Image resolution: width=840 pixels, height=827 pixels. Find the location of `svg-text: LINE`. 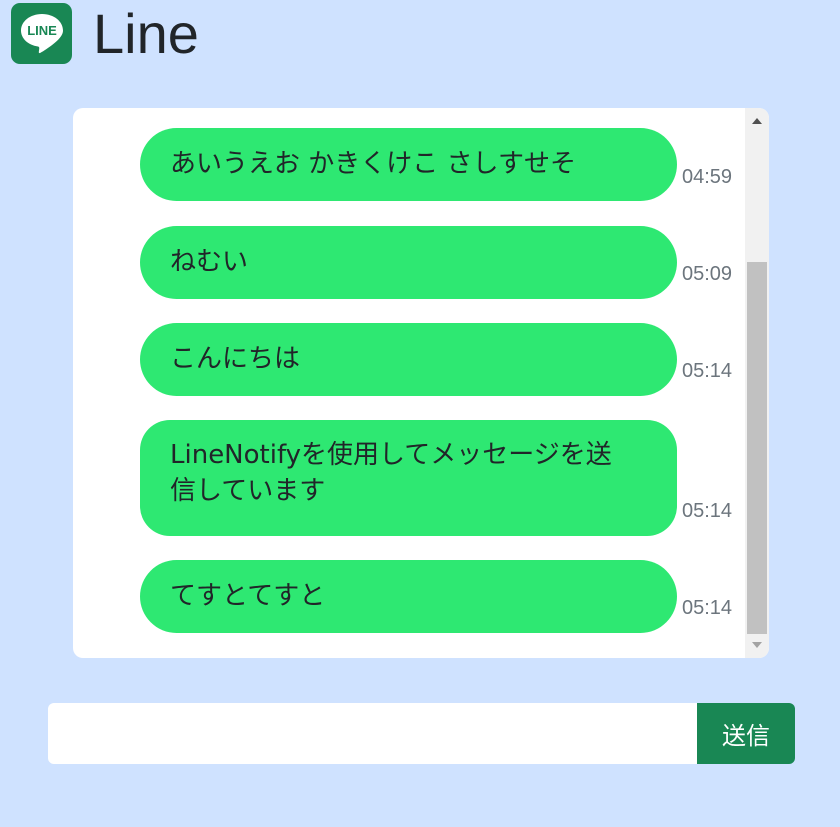

svg-text: LINE is located at coordinates (42, 30).